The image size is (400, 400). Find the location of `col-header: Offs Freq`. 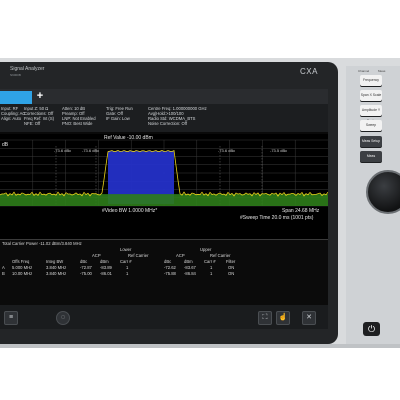

col-header: Offs Freq is located at coordinates (21, 261).